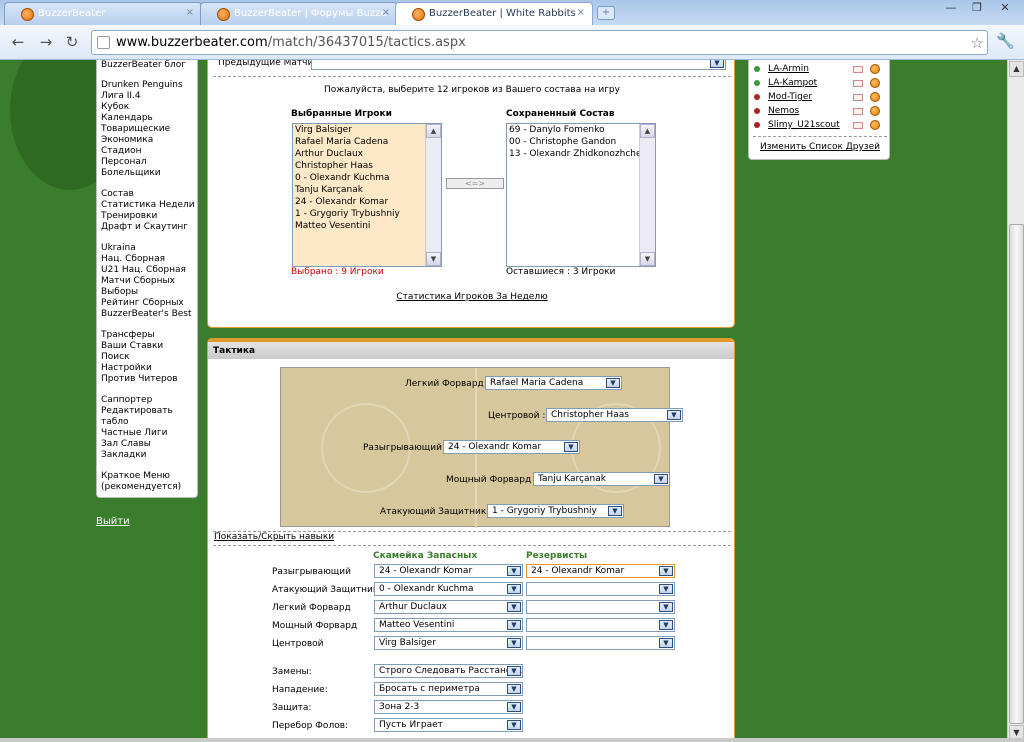 The height and width of the screenshot is (742, 1024). I want to click on menu-item: Персонал, so click(149, 162).